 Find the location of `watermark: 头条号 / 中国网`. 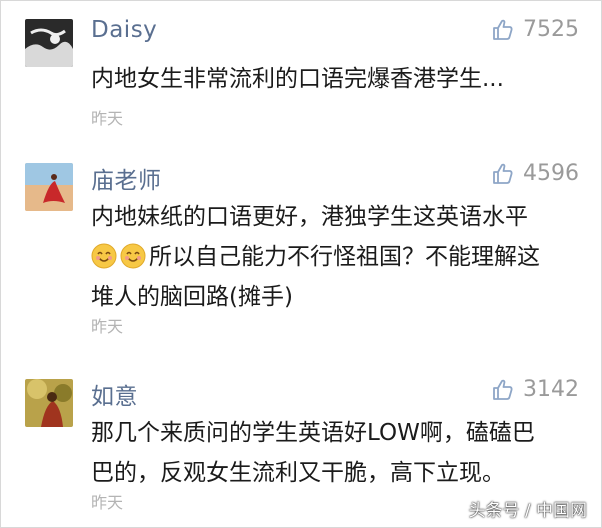

watermark: 头条号 / 中国网 is located at coordinates (527, 508).